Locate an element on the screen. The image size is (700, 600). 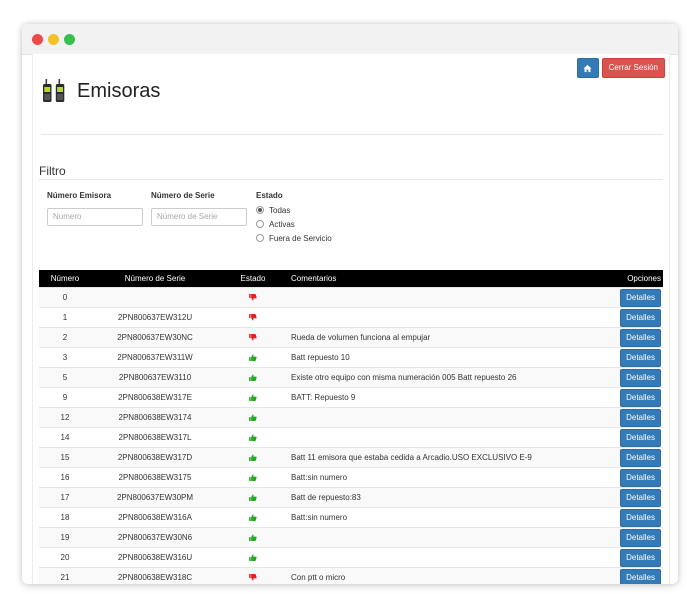
cell-numero: 18 is located at coordinates (65, 517).